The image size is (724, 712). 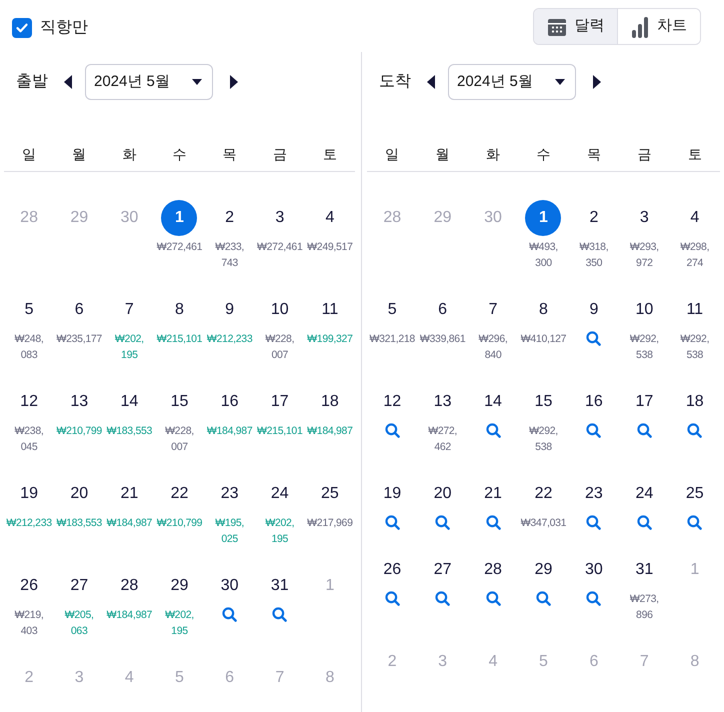 I want to click on price-text: ₩238, 045, so click(x=29, y=439).